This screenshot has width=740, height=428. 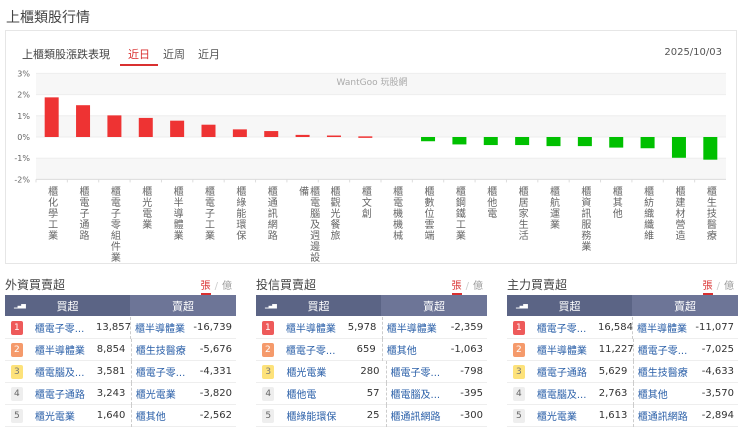 What do you see at coordinates (362, 327) in the screenshot?
I see `buy-value: 5,978` at bounding box center [362, 327].